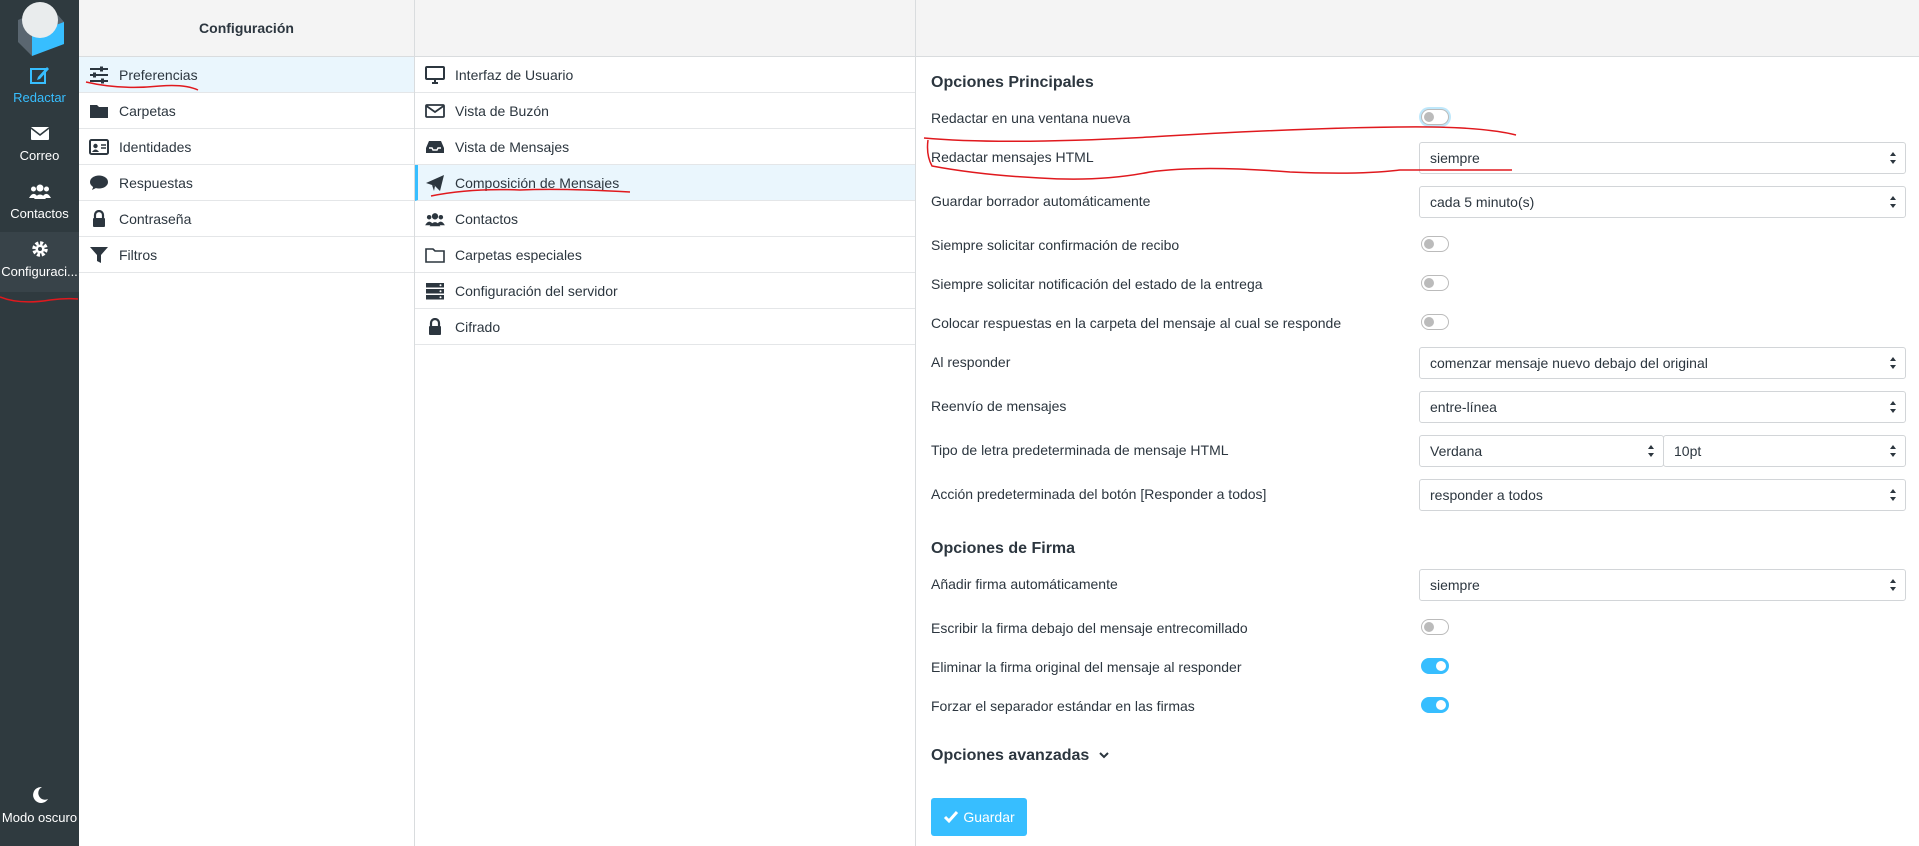  What do you see at coordinates (147, 110) in the screenshot?
I see `settings-item-label: Carpetas` at bounding box center [147, 110].